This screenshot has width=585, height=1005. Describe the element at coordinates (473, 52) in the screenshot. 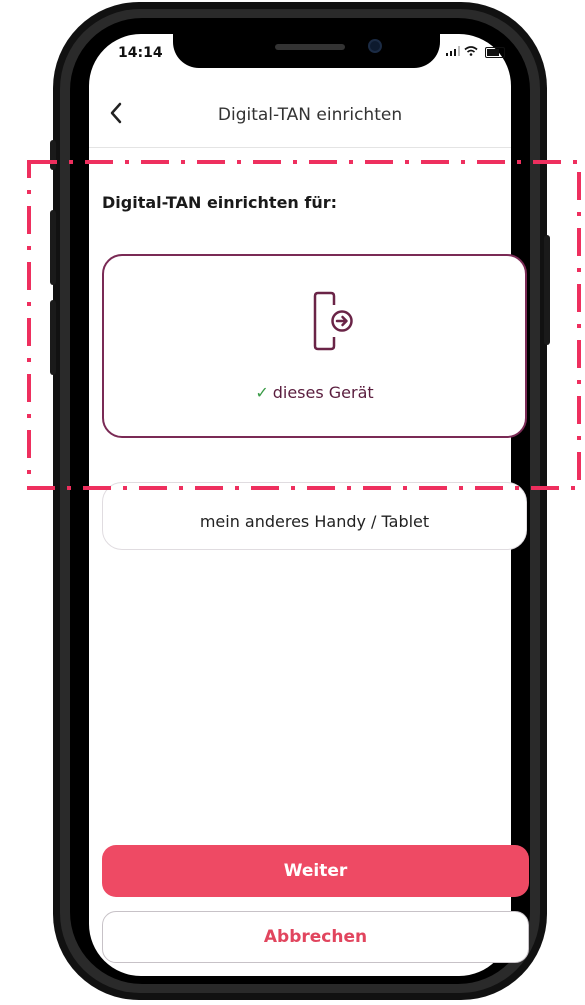

I see `wifi-icon` at that location.